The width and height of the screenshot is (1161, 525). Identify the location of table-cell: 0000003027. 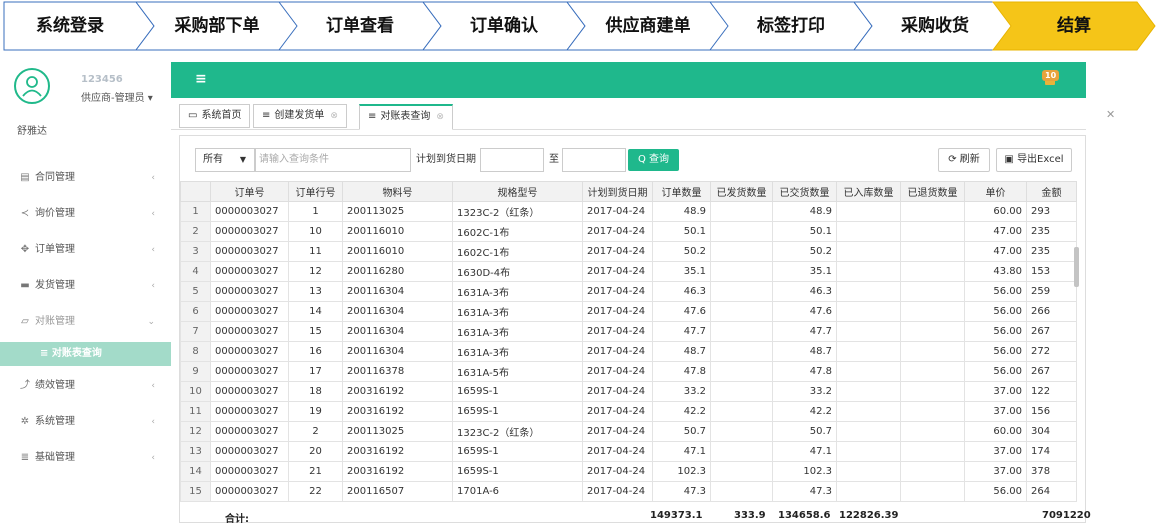
(249, 391).